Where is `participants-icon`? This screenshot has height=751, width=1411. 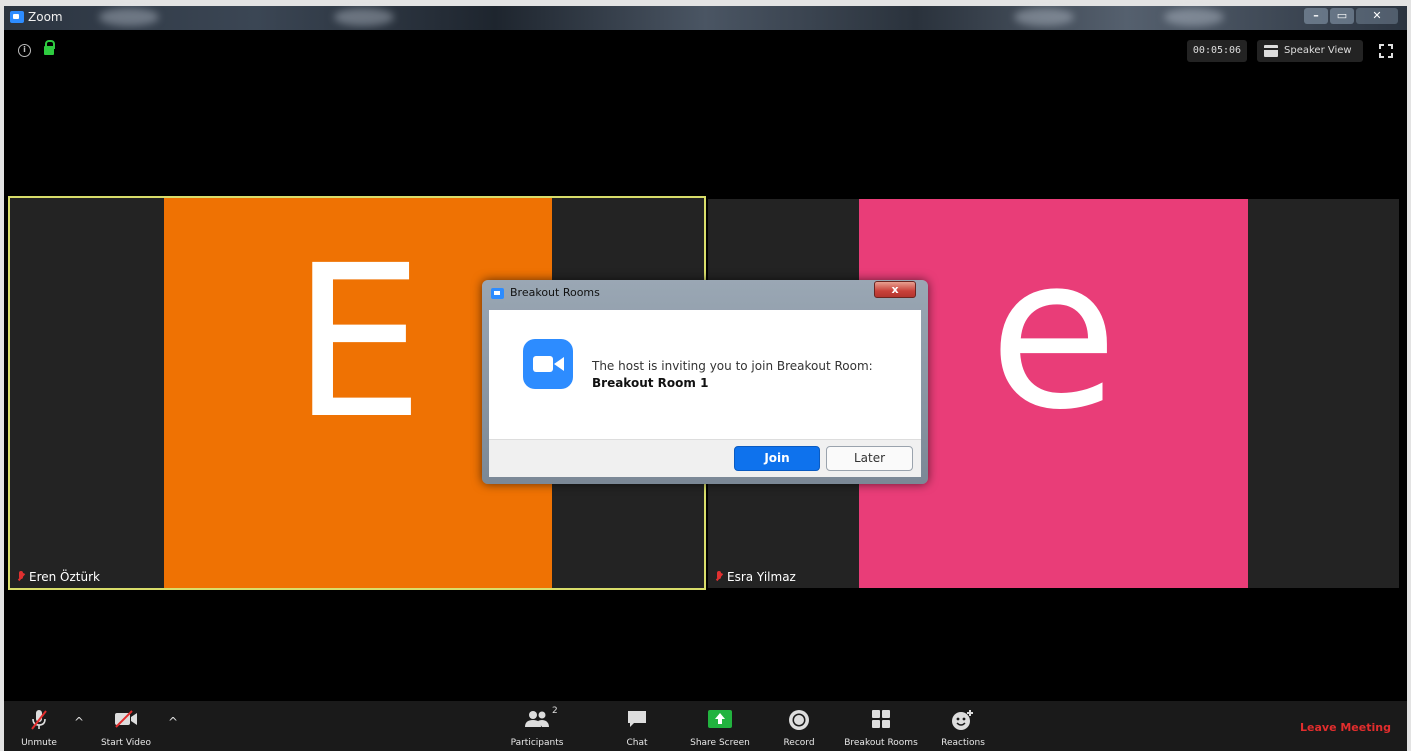
participants-icon is located at coordinates (537, 719).